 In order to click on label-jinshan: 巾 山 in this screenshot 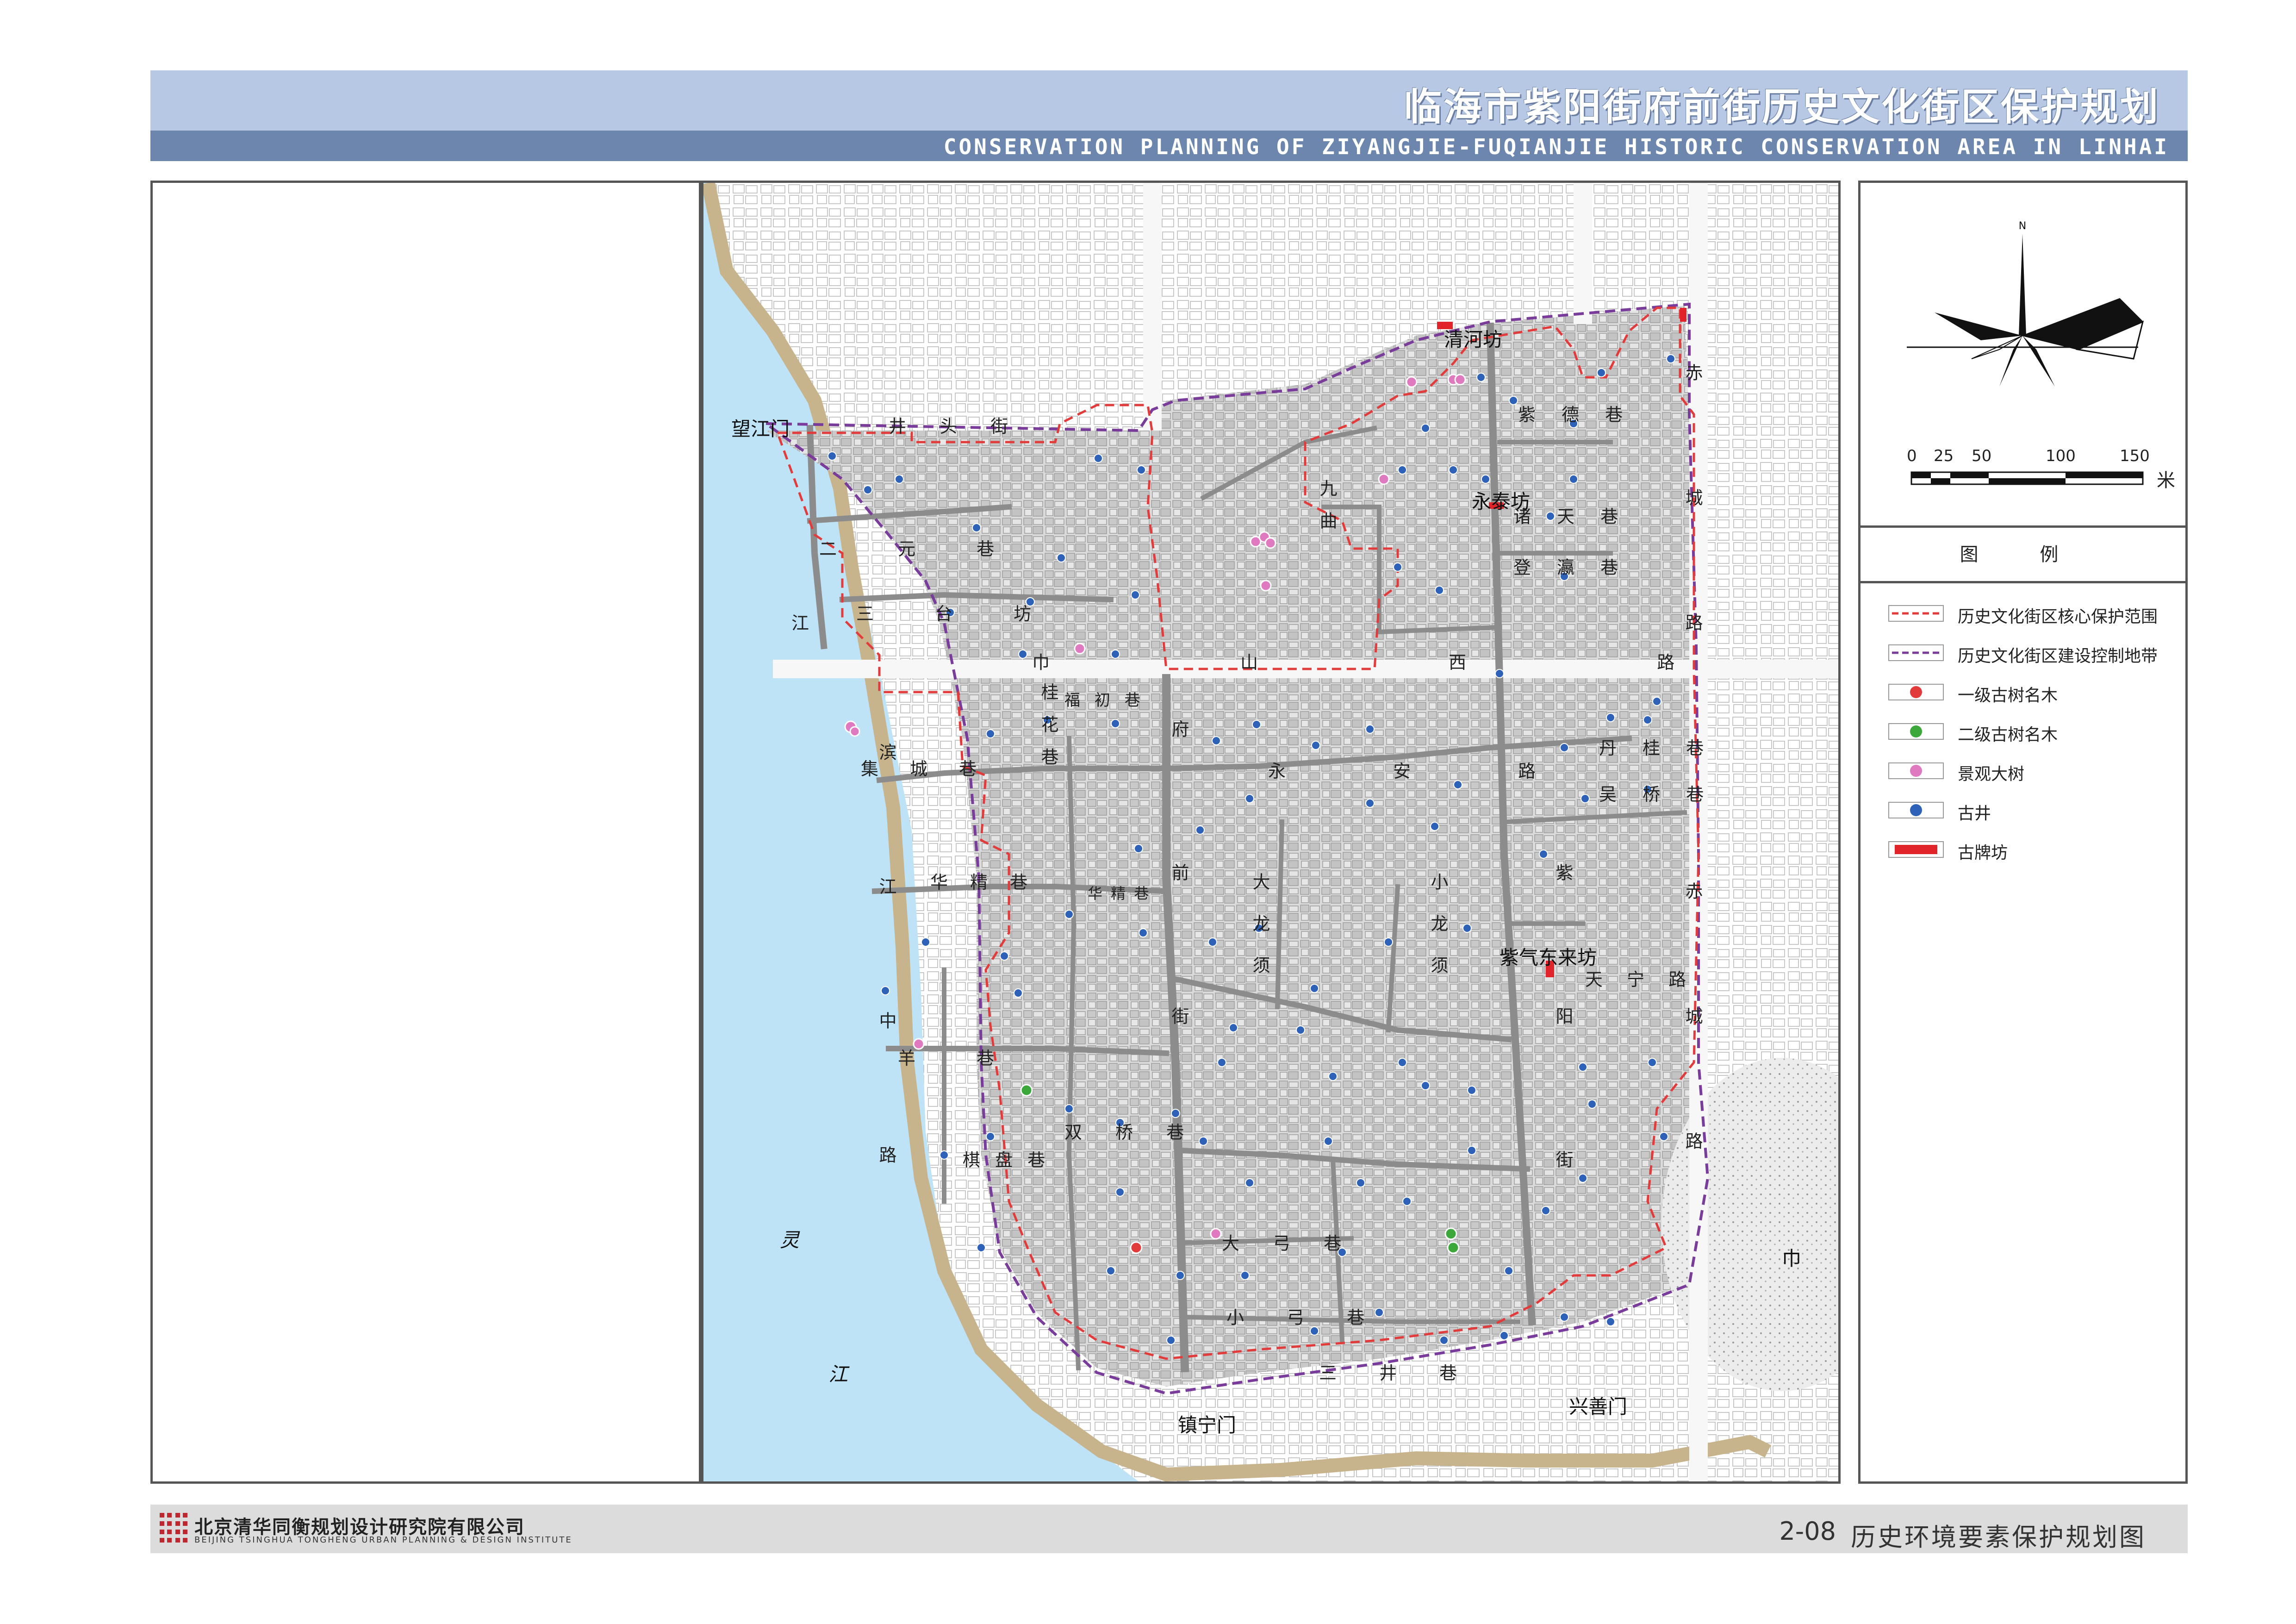, I will do `click(1810, 1258)`.